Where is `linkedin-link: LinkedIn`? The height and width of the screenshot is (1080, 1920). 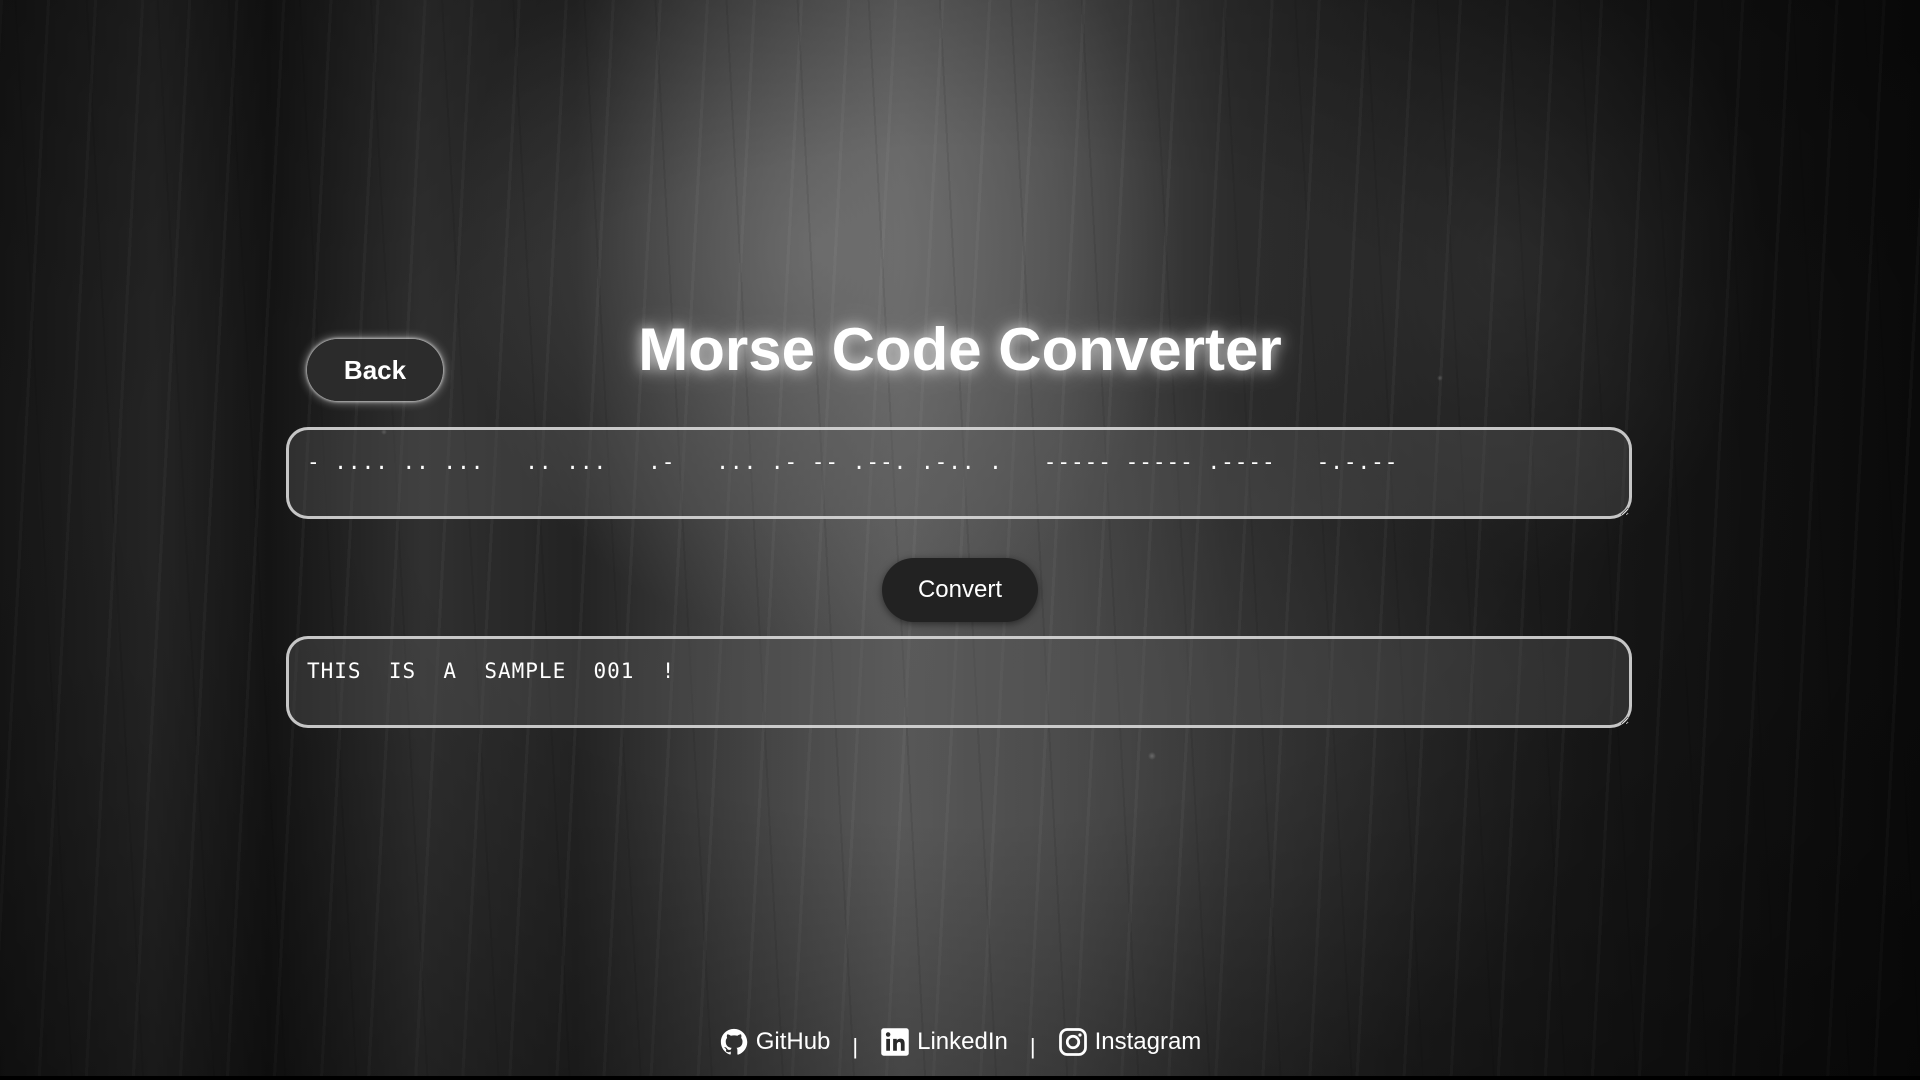 linkedin-link: LinkedIn is located at coordinates (944, 1042).